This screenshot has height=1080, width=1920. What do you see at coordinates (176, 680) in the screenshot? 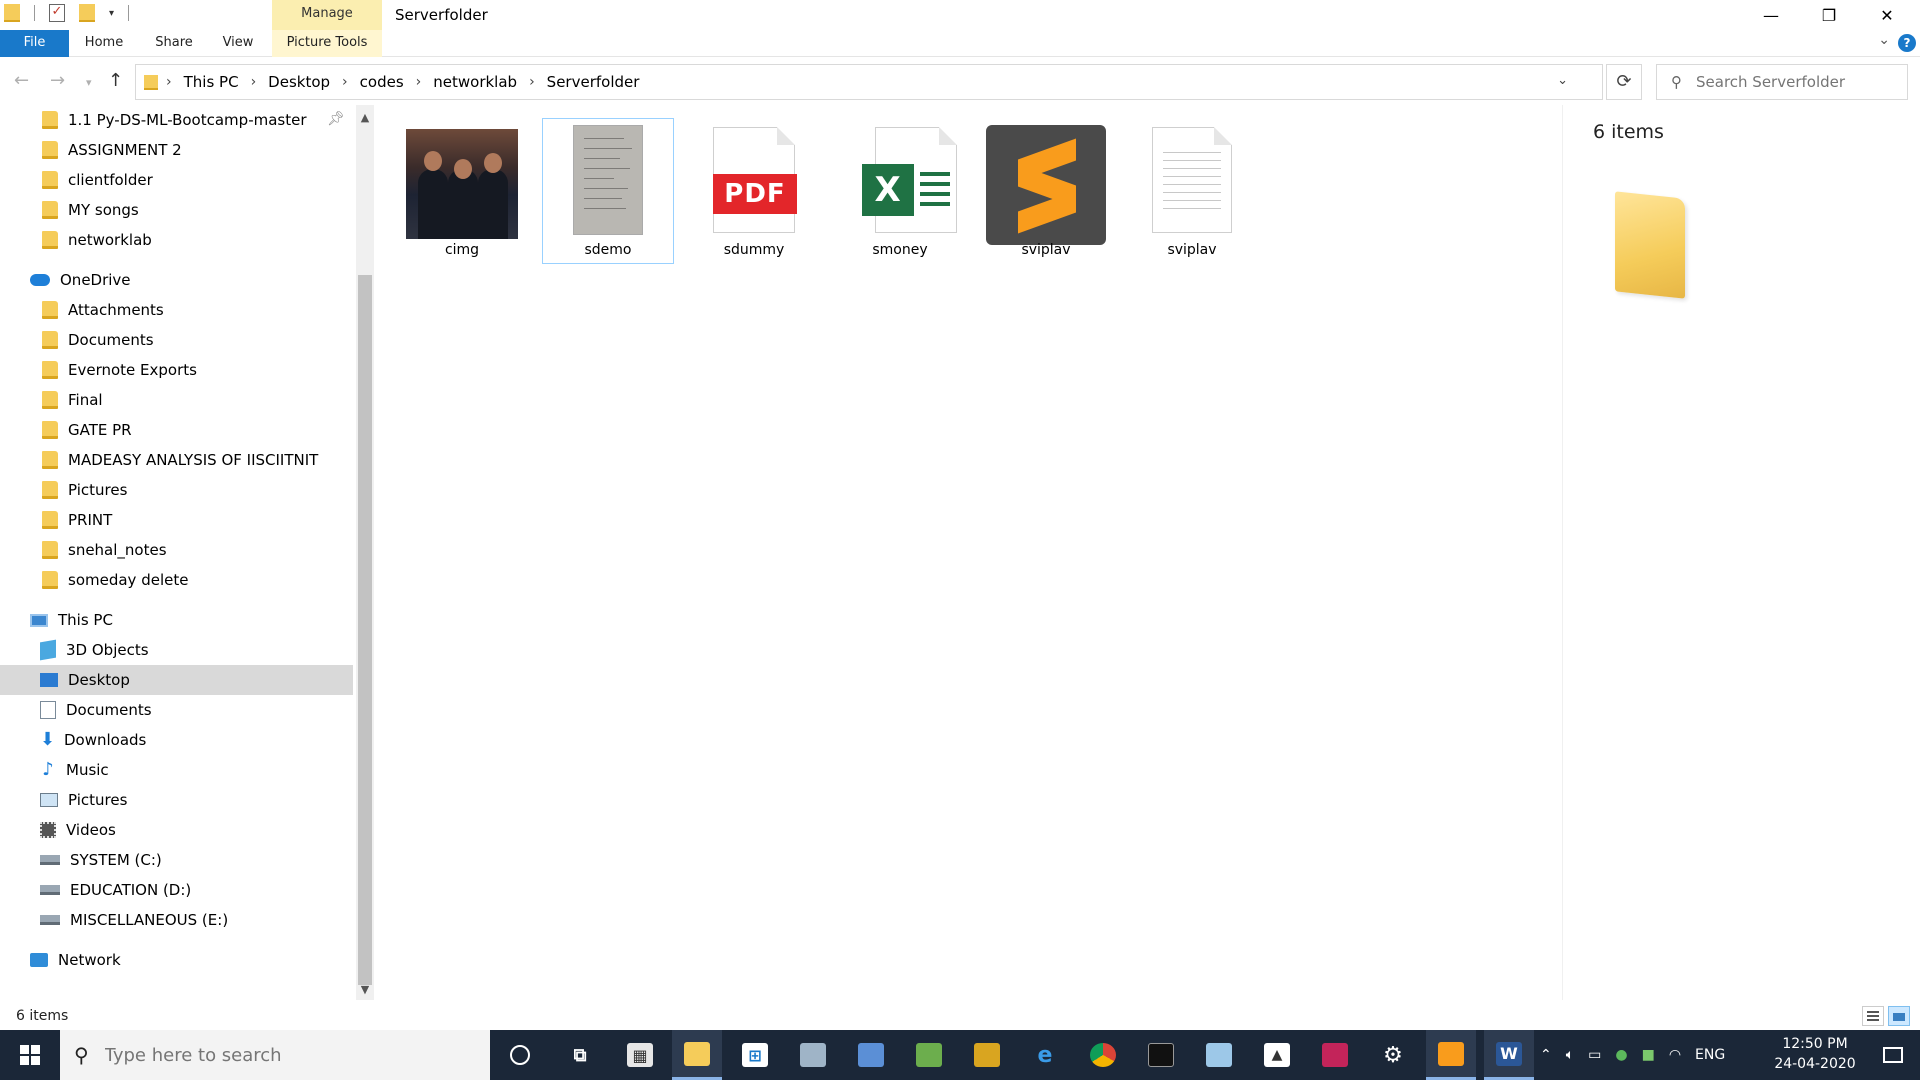
I see `nav-item-desktop: Desktop` at bounding box center [176, 680].